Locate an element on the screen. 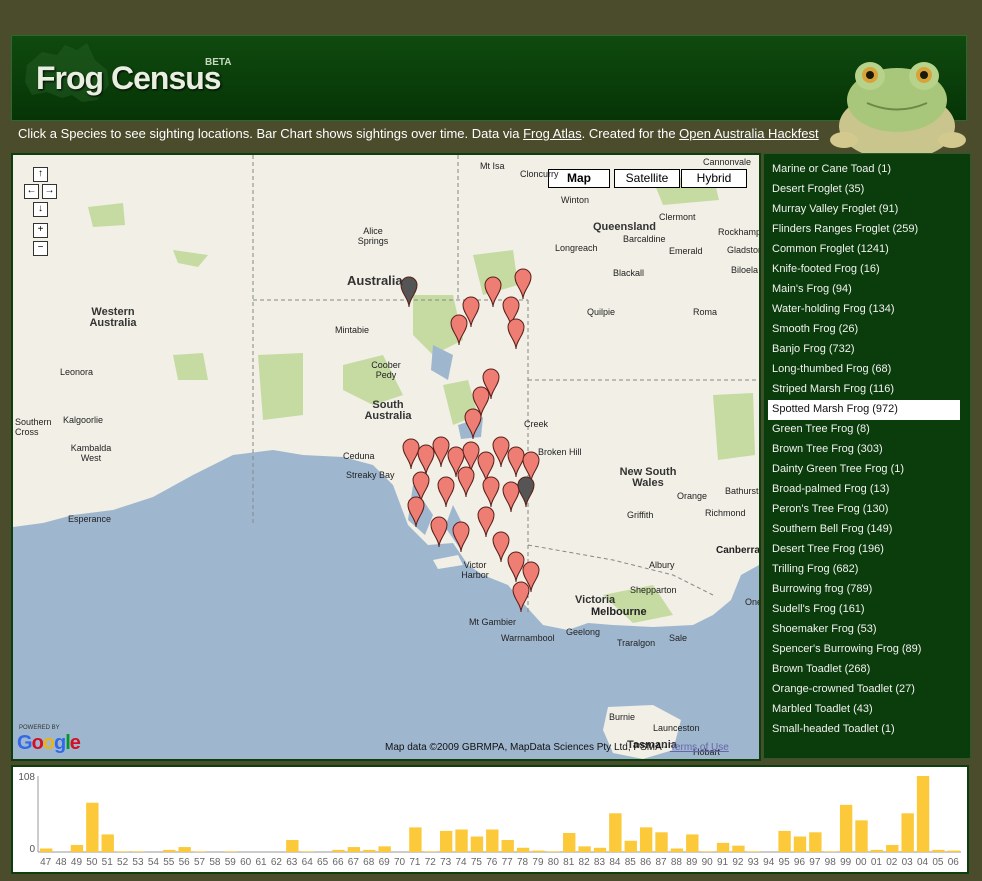 This screenshot has height=881, width=982. species-item: Smooth Frog (26) is located at coordinates (864, 330).